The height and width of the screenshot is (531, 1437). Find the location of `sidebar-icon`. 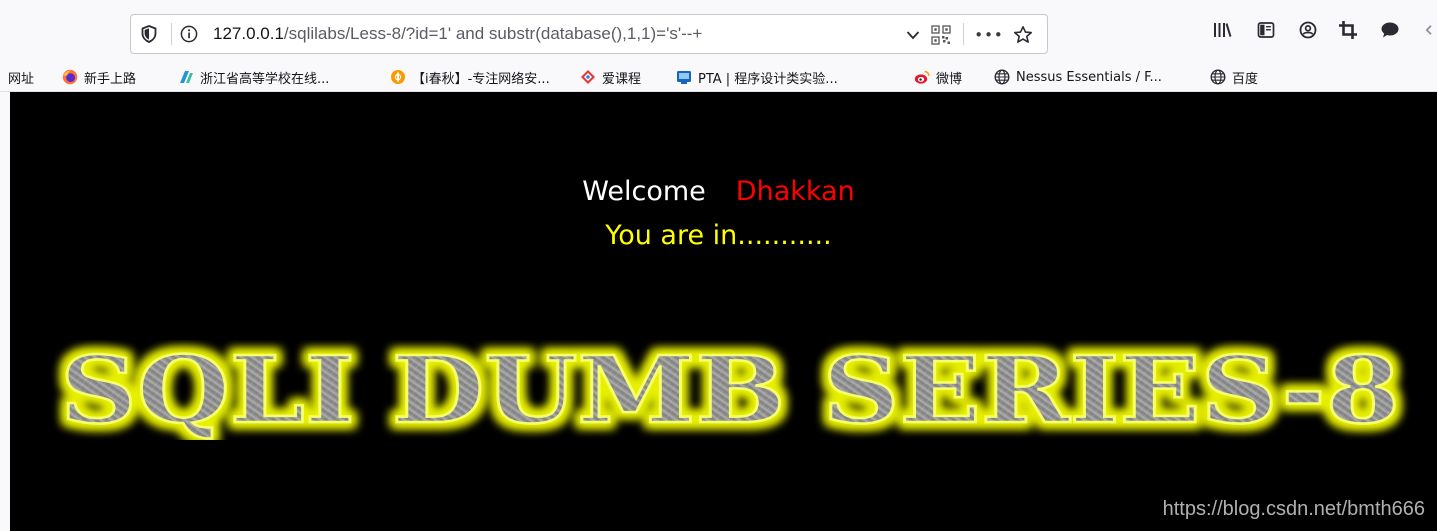

sidebar-icon is located at coordinates (1266, 30).